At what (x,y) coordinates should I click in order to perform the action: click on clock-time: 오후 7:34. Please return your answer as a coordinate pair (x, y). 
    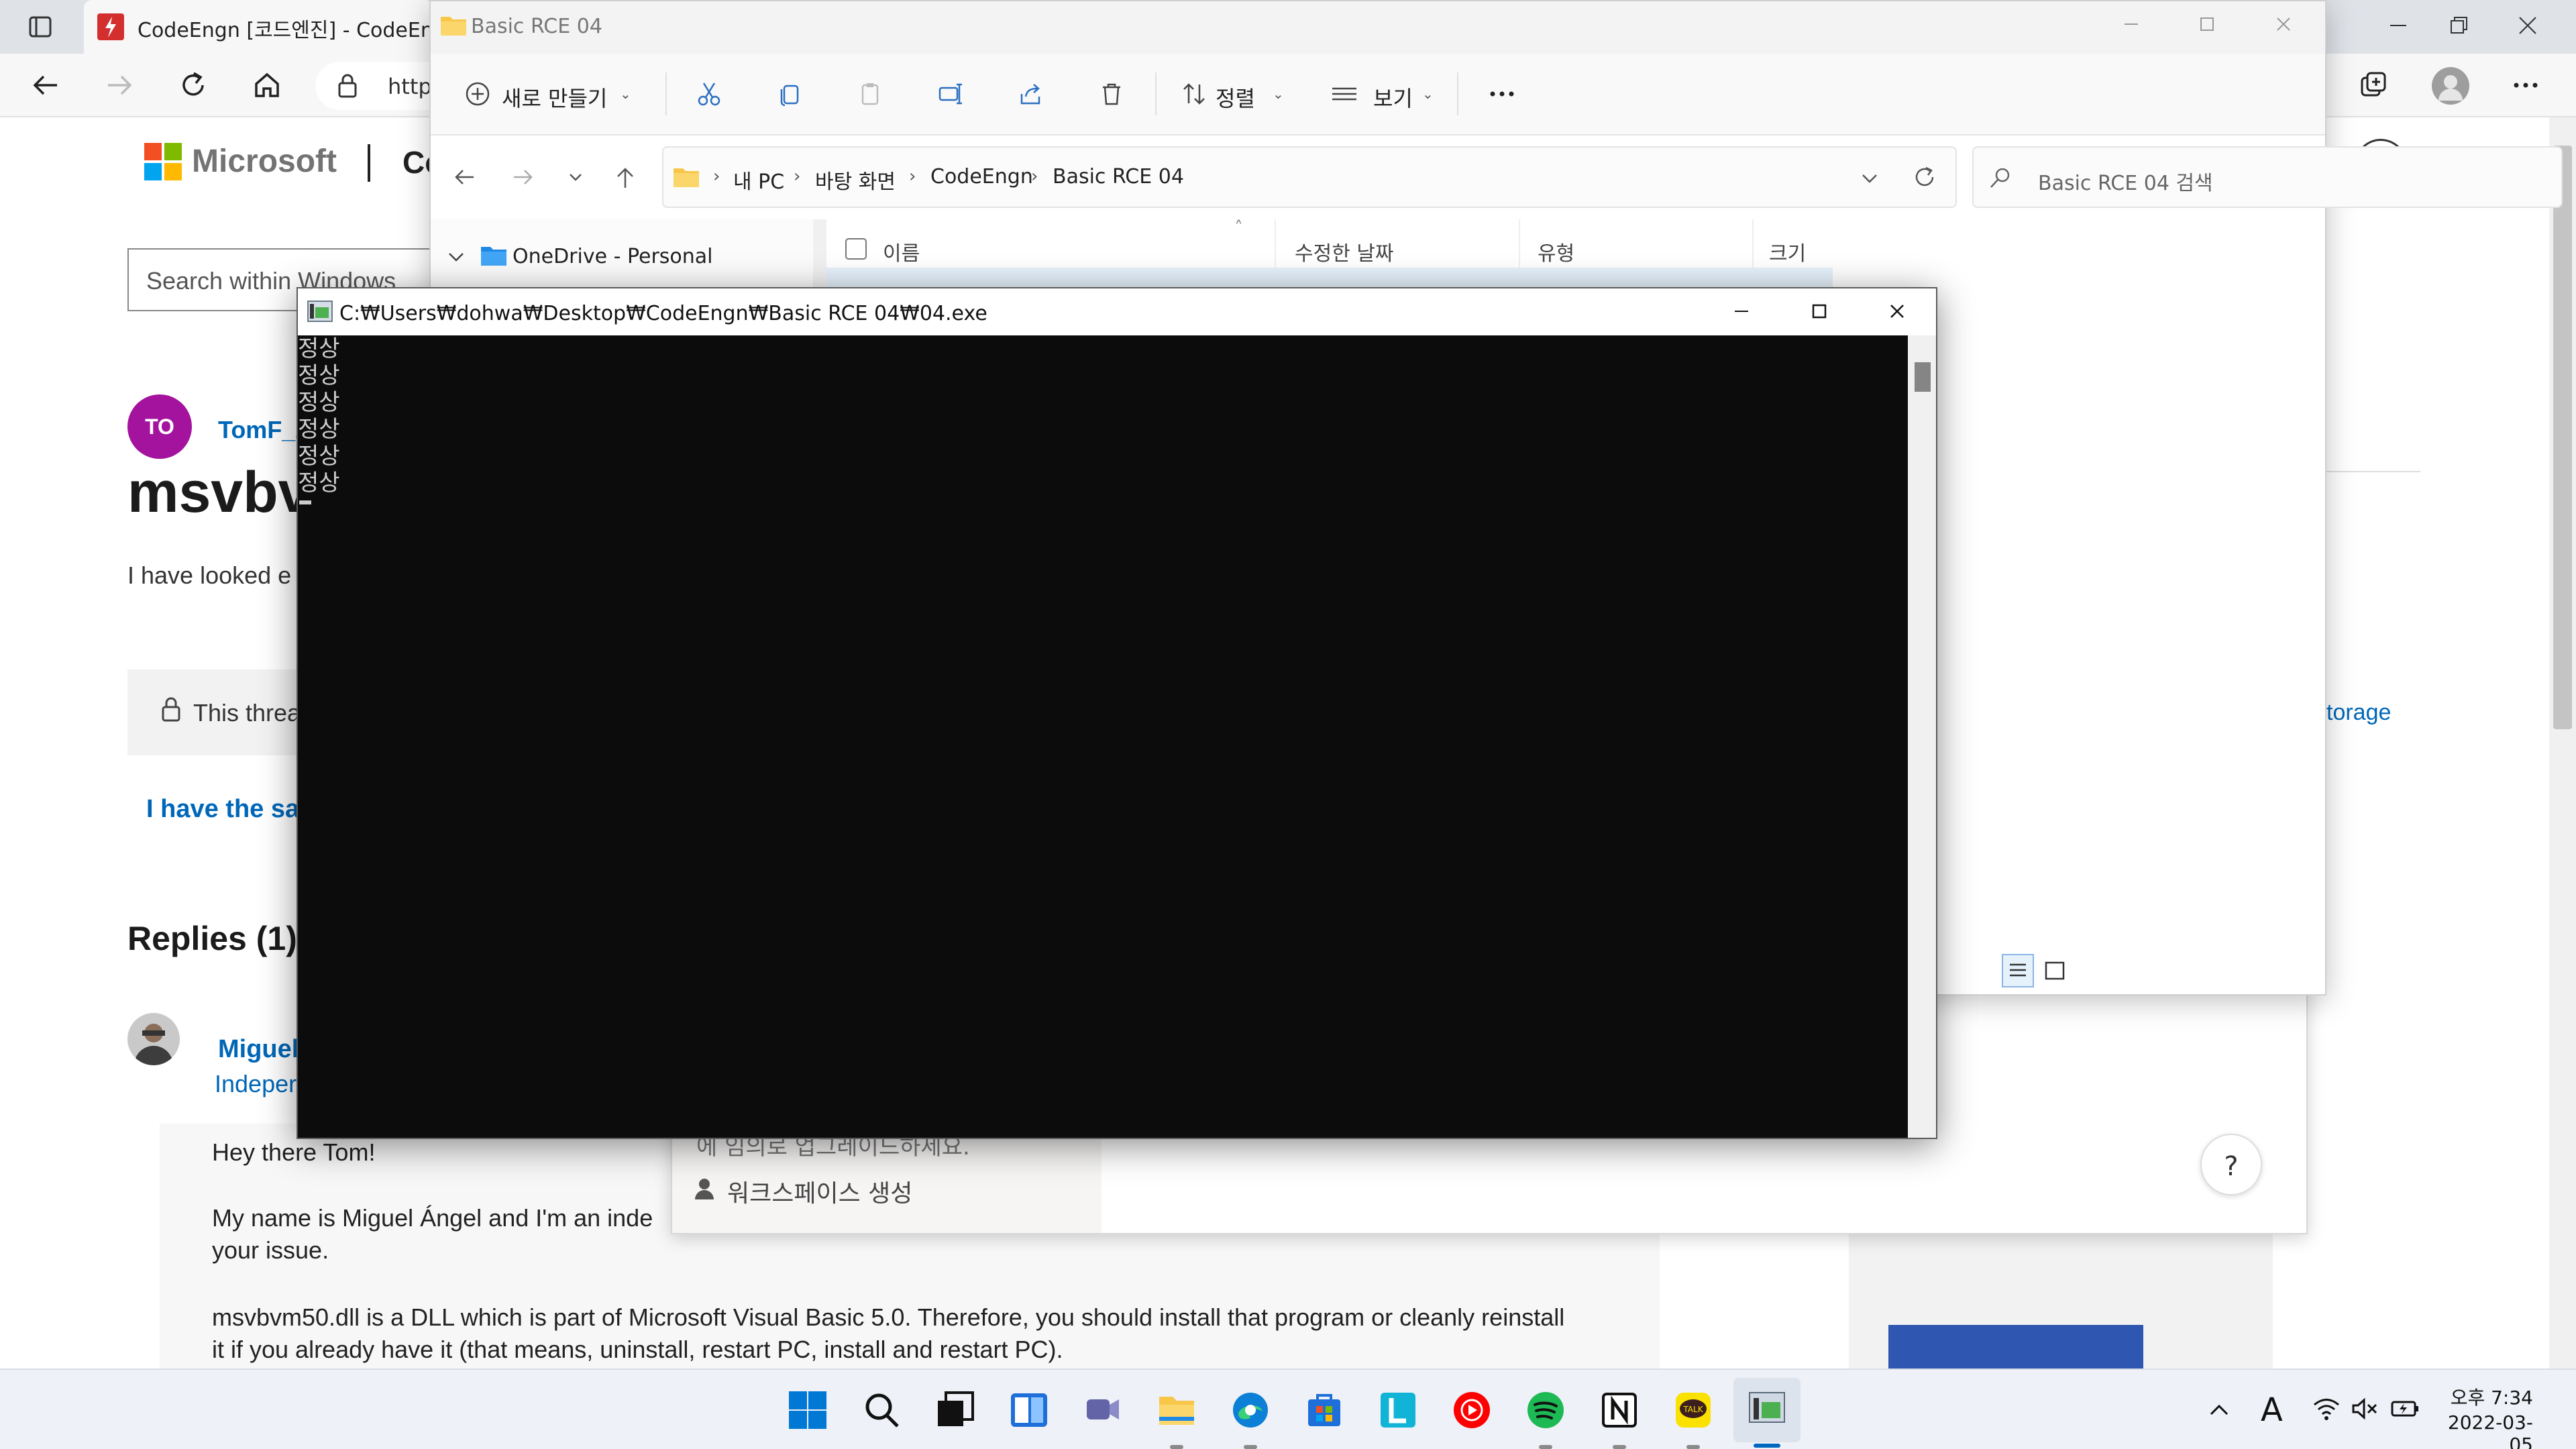
    Looking at the image, I should click on (2489, 1396).